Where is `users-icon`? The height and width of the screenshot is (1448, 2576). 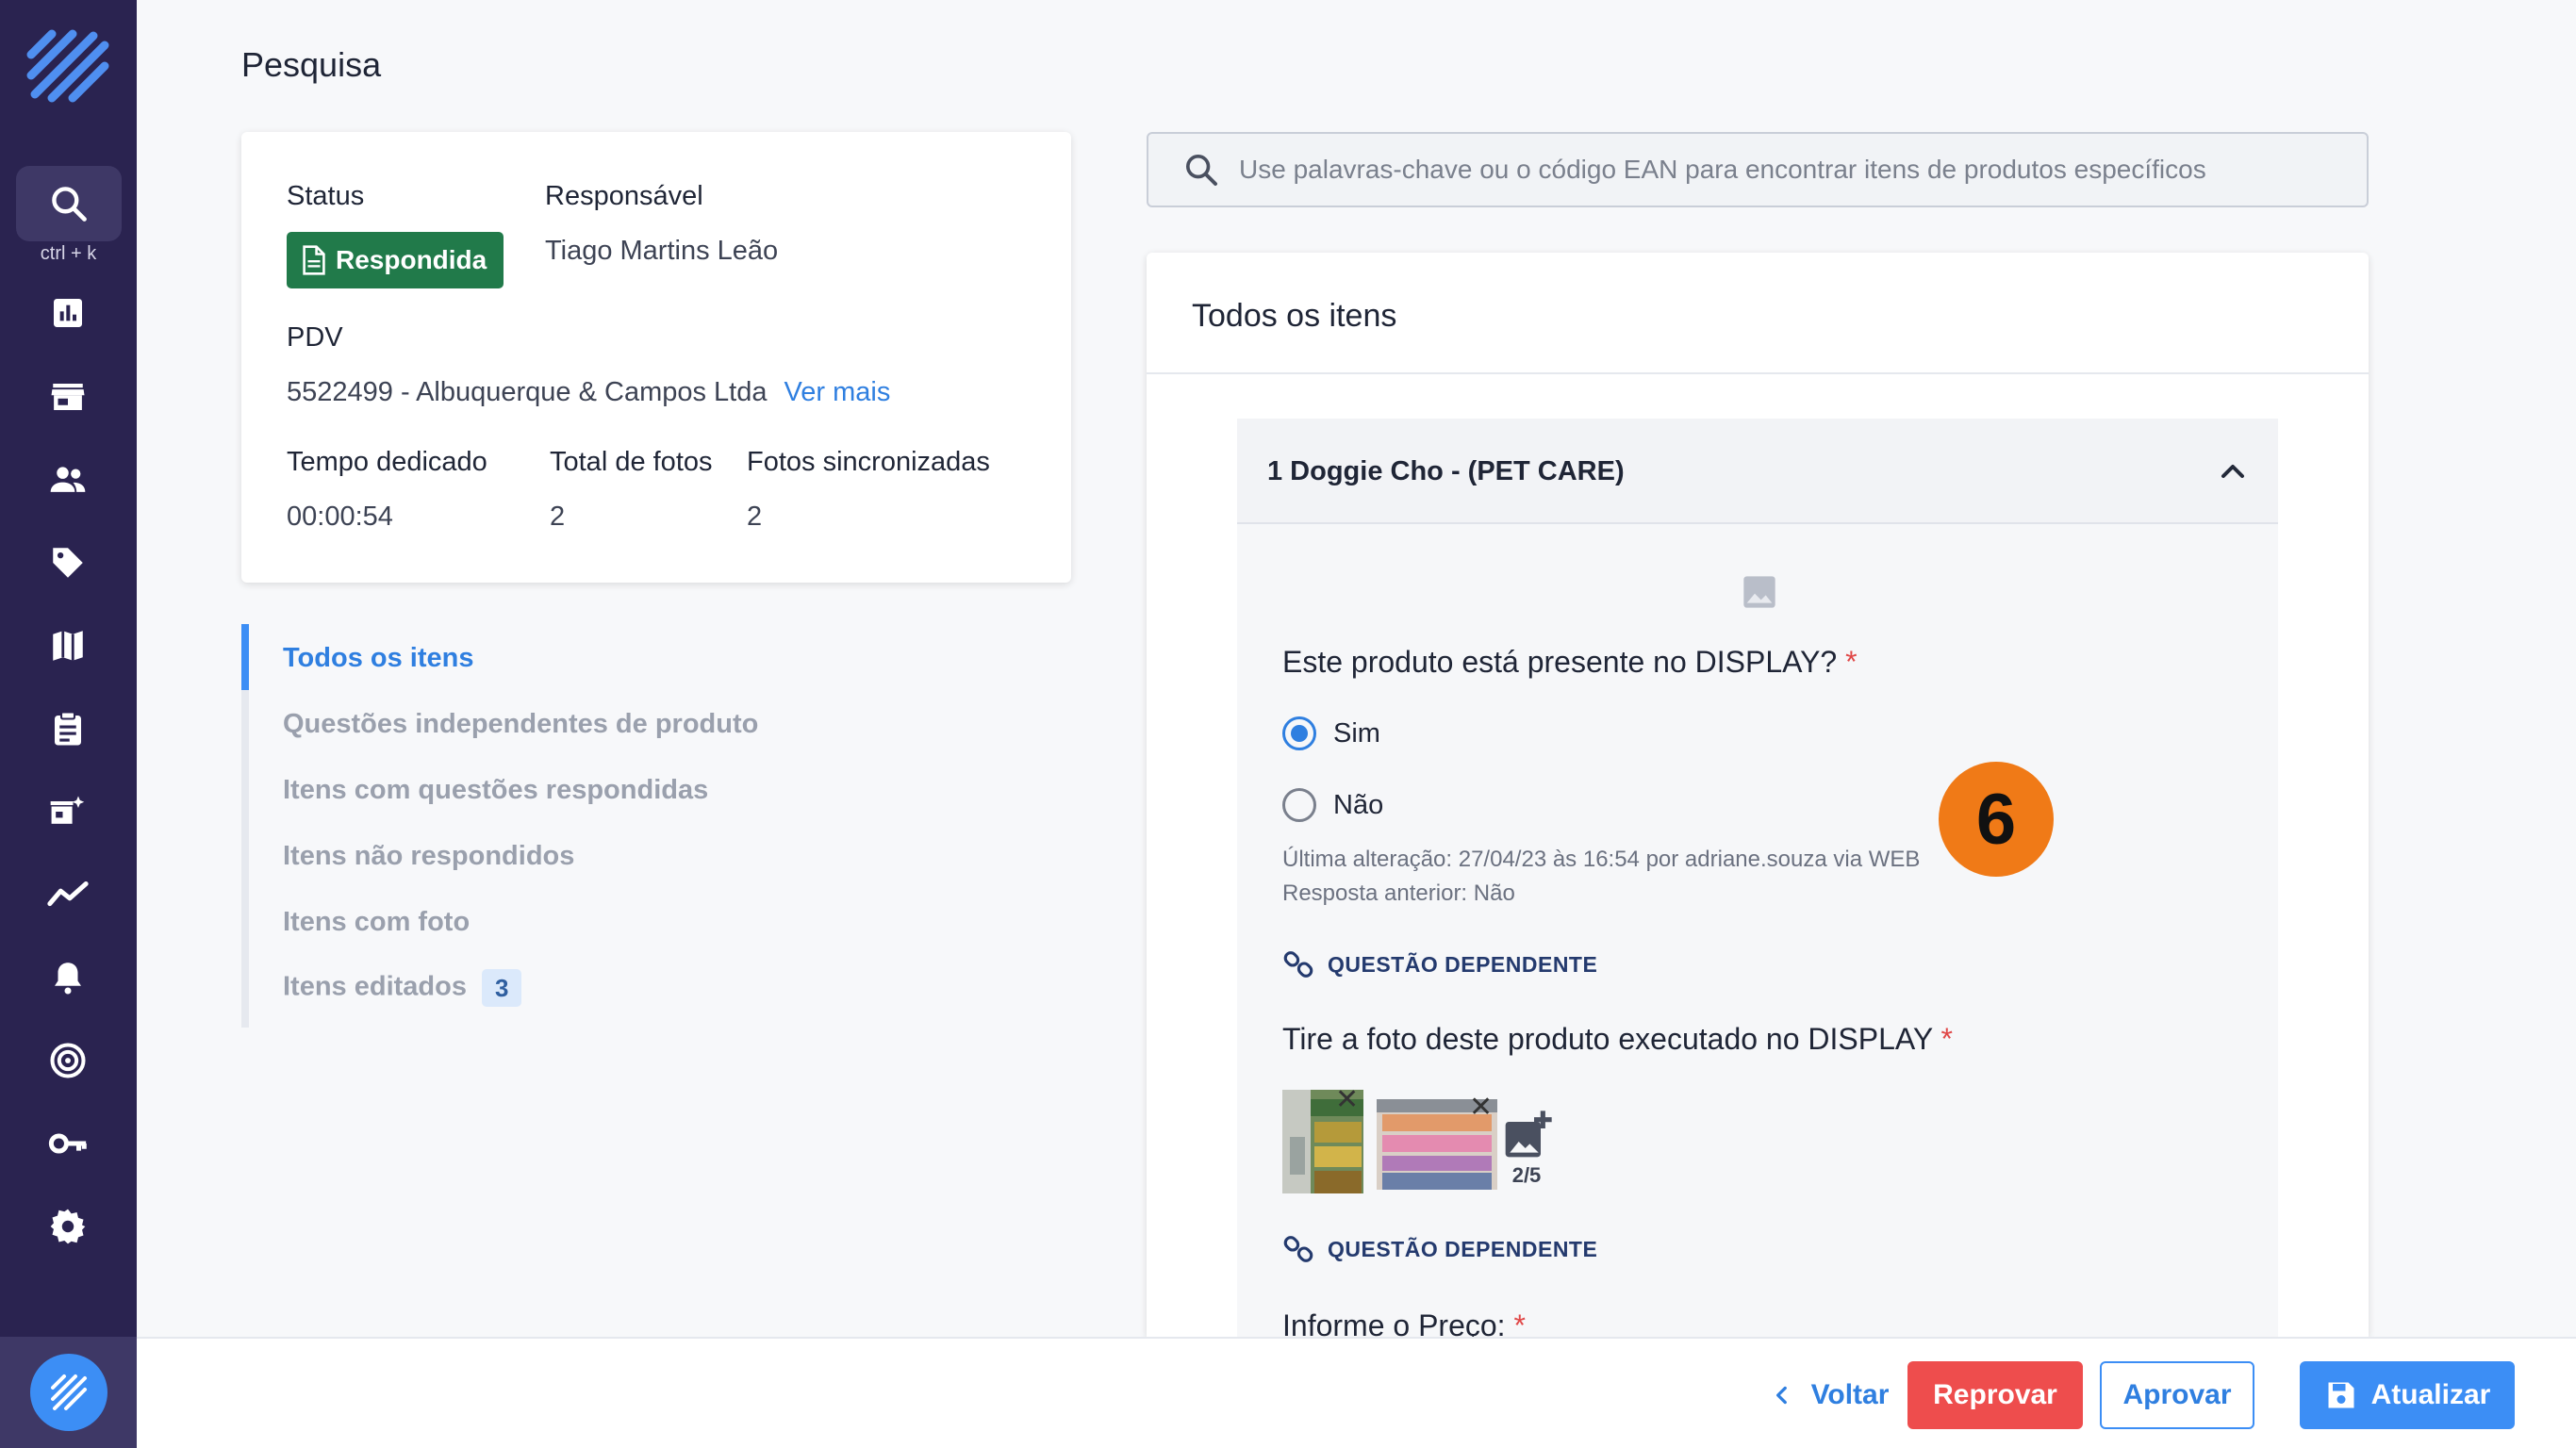 users-icon is located at coordinates (68, 479).